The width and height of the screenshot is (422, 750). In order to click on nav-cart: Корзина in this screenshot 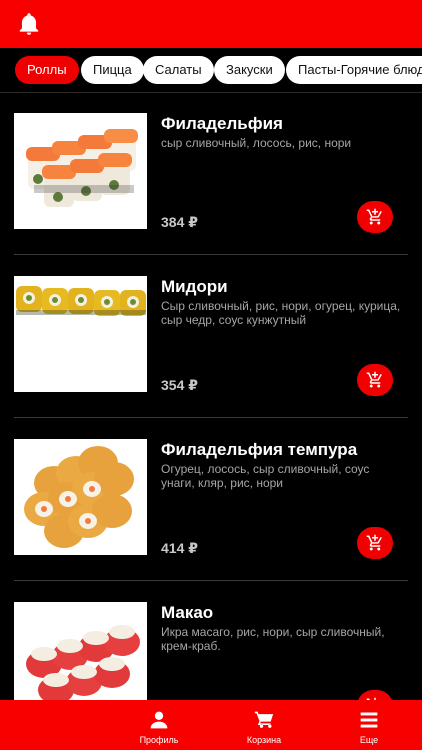, I will do `click(264, 725)`.